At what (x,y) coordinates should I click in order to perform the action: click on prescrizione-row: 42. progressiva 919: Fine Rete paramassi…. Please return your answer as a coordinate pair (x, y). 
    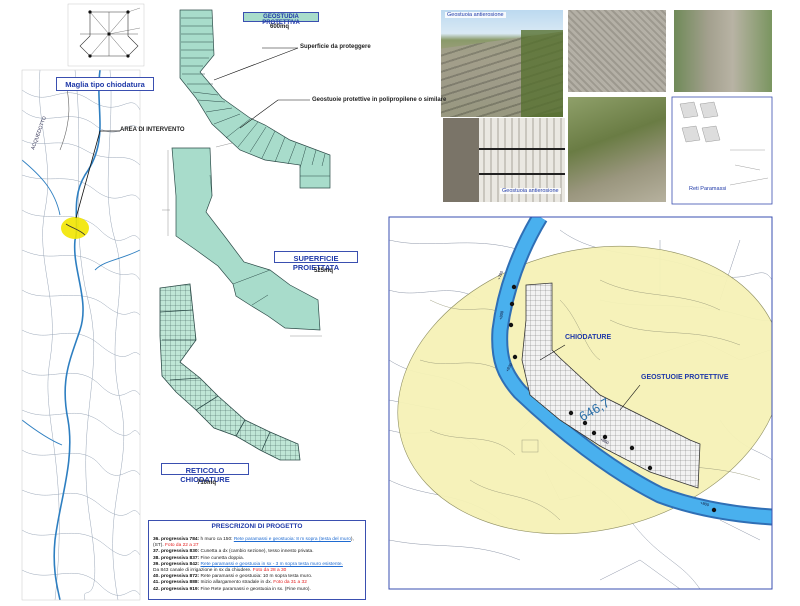
    Looking at the image, I should click on (257, 590).